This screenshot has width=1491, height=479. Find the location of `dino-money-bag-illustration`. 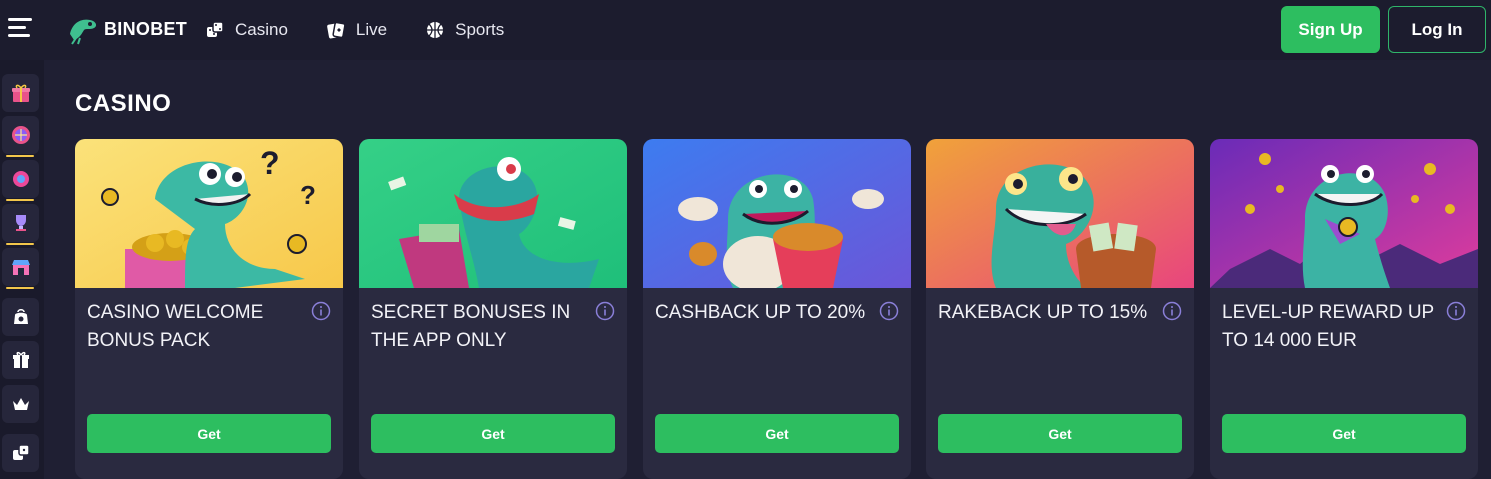

dino-money-bag-illustration is located at coordinates (1060, 213).